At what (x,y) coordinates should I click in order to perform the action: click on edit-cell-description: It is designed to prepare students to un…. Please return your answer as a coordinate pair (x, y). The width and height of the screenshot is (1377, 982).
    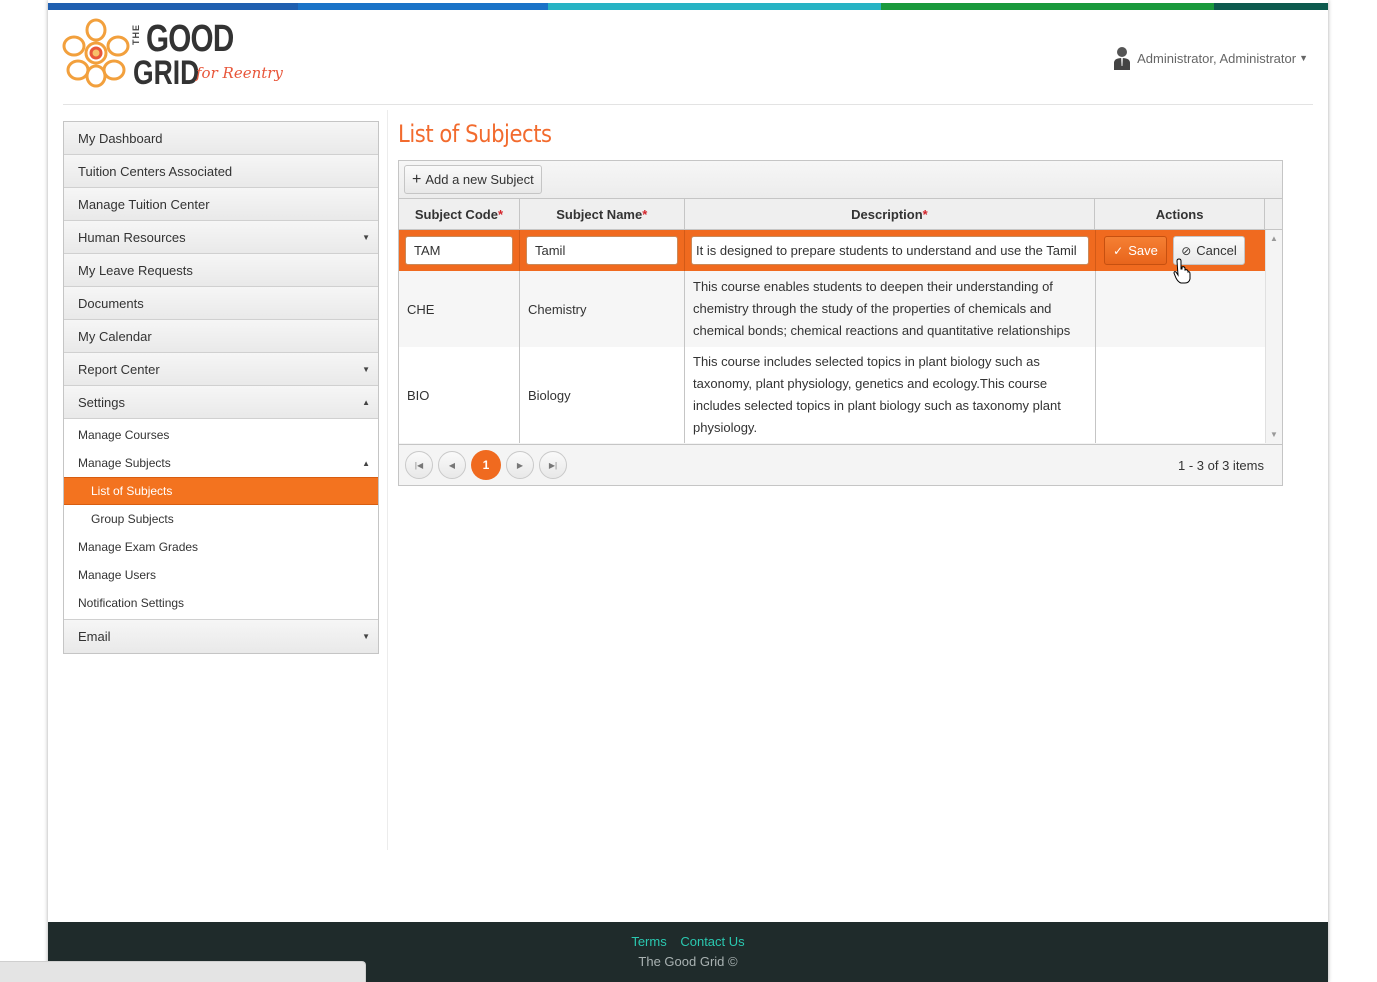
    Looking at the image, I should click on (890, 250).